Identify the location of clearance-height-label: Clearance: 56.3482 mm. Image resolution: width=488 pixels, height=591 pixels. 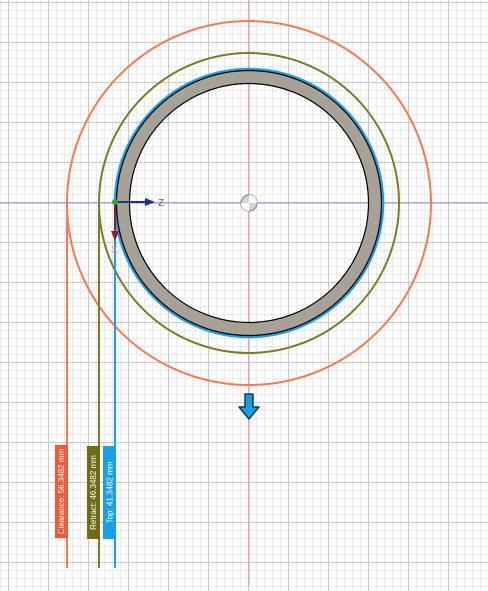
(62, 491).